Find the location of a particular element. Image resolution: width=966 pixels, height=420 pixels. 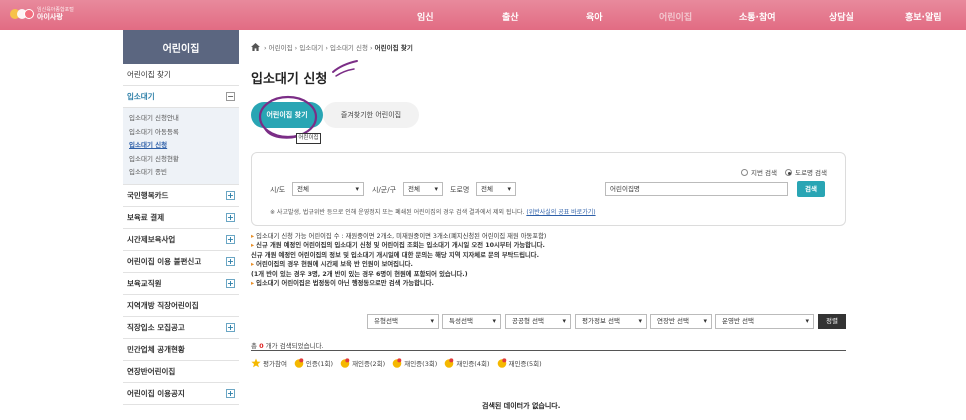

empty-results-message: 검색된 데이터가 없습니다. is located at coordinates (521, 406).